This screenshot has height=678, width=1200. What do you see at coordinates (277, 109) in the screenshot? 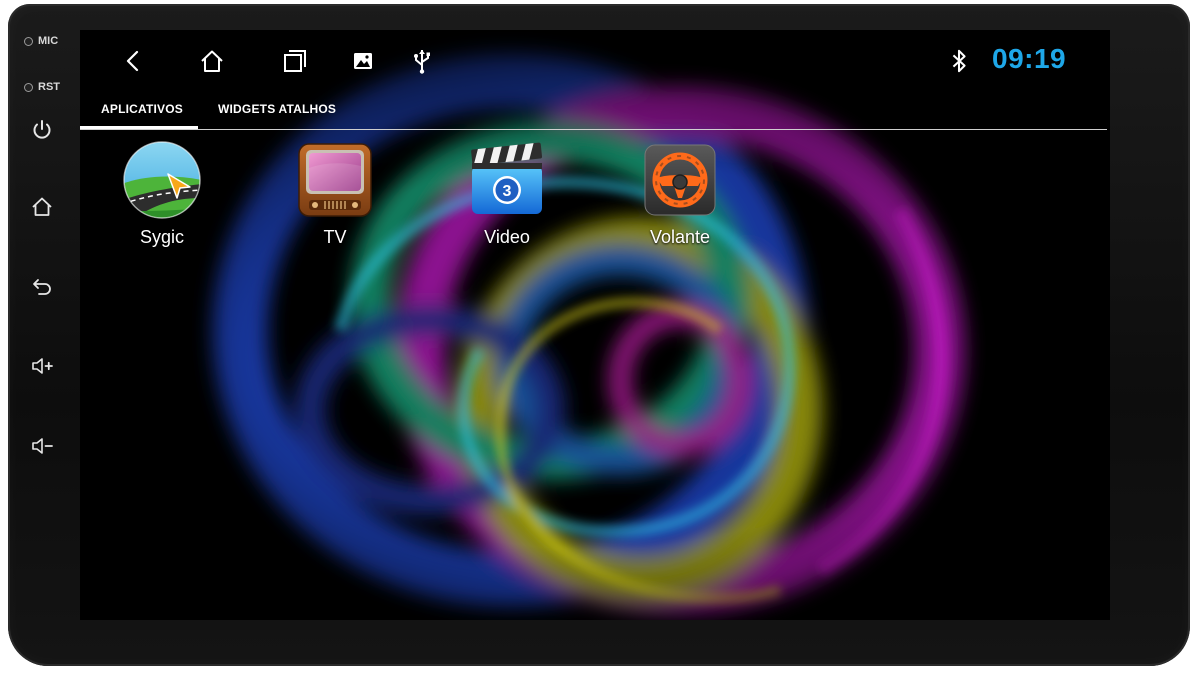
I see `tab-widgets-atalhos: WIDGETS ATALHOS` at bounding box center [277, 109].